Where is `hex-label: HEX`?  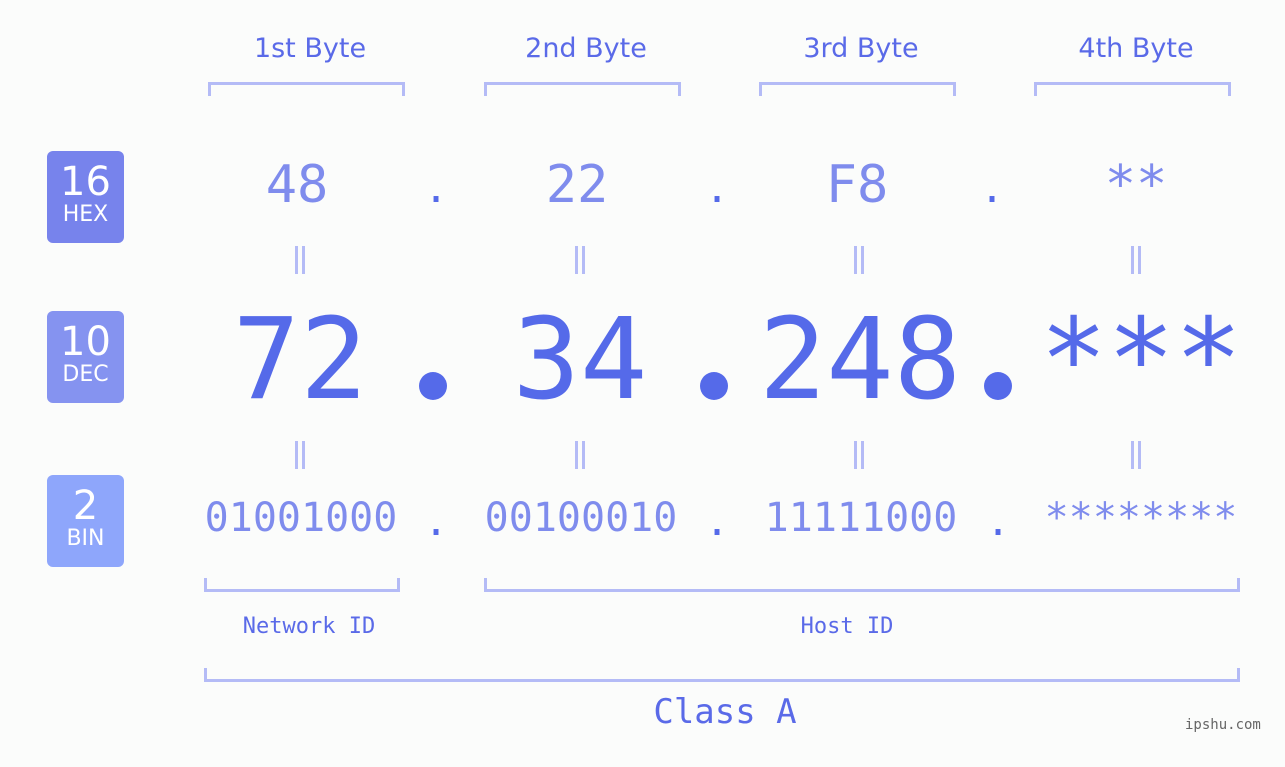 hex-label: HEX is located at coordinates (85, 214).